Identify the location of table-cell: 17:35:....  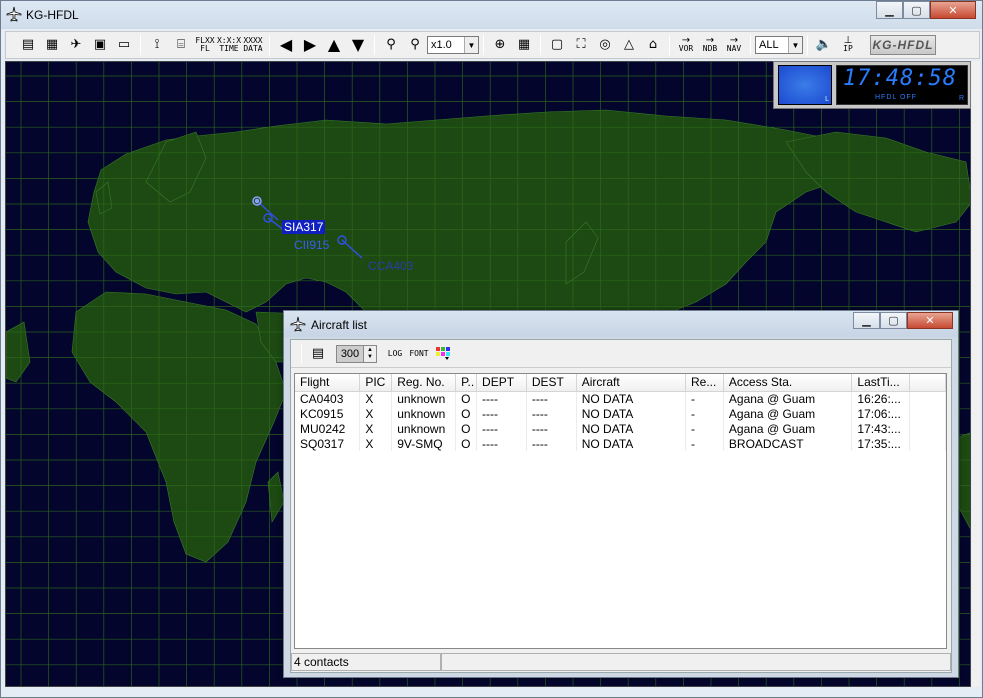
(881, 443).